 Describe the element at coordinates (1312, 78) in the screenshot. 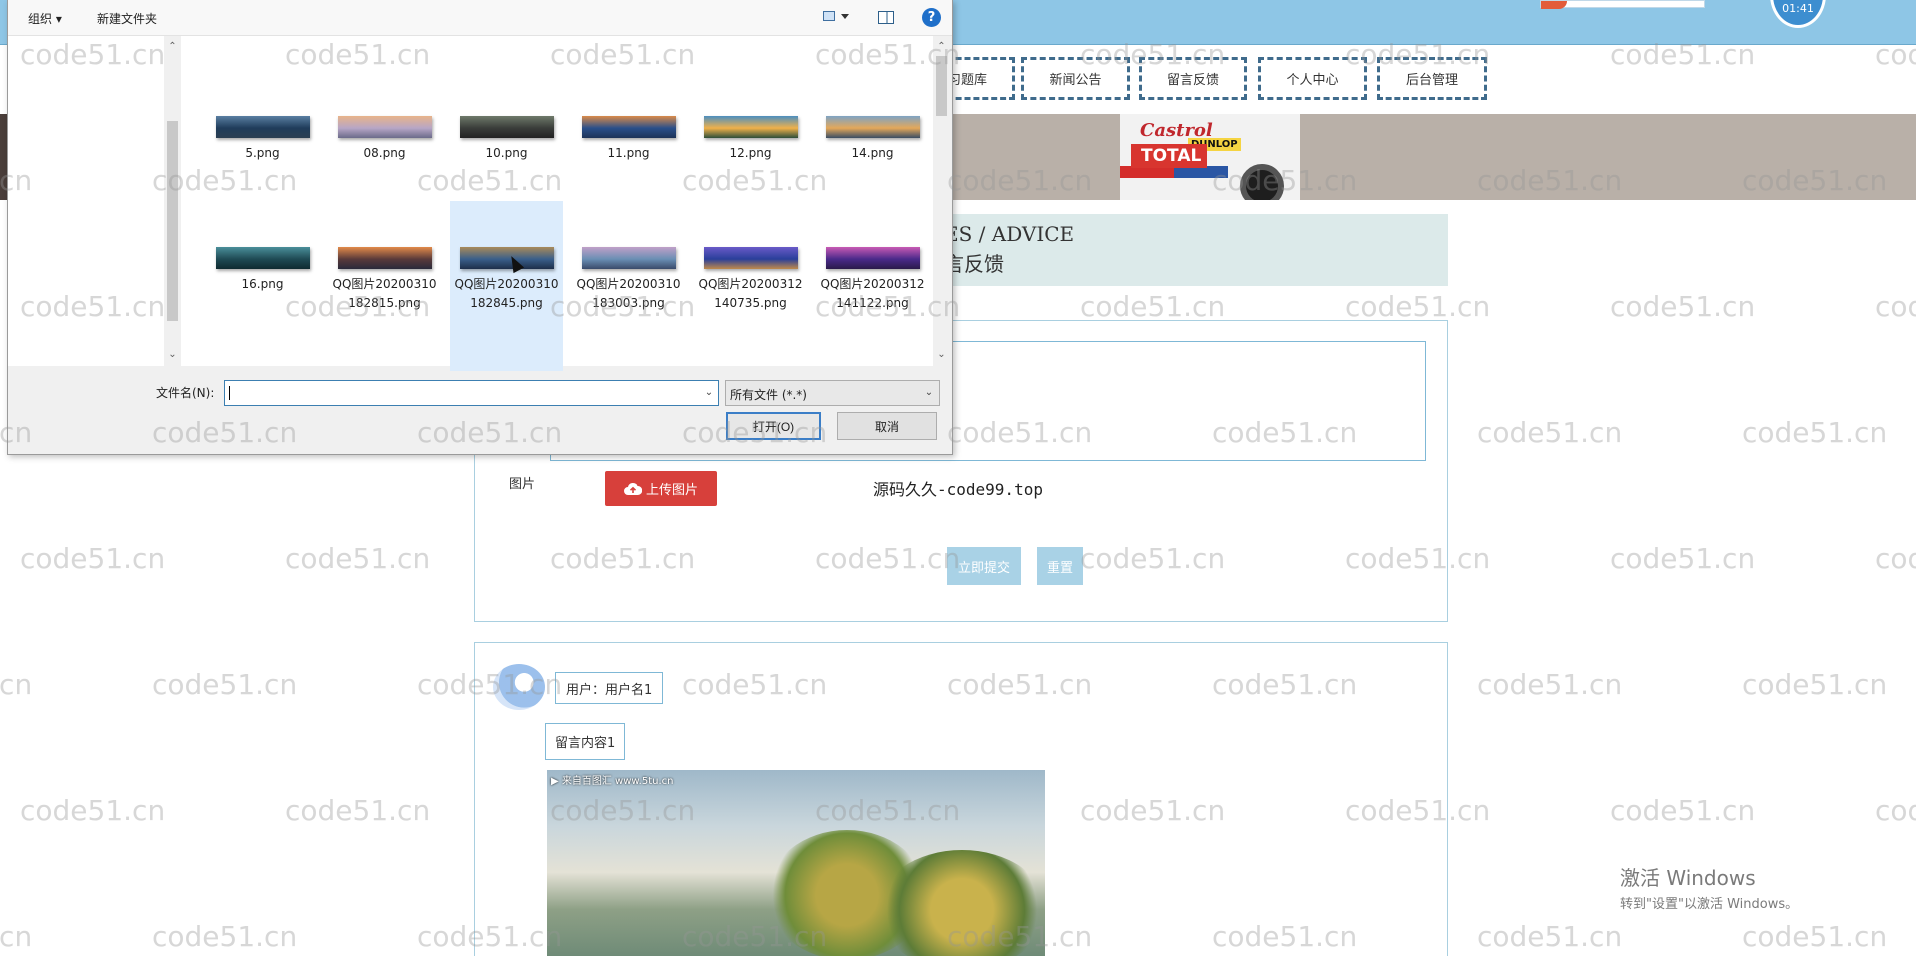

I see `nav-item-profile: 个人中心` at that location.